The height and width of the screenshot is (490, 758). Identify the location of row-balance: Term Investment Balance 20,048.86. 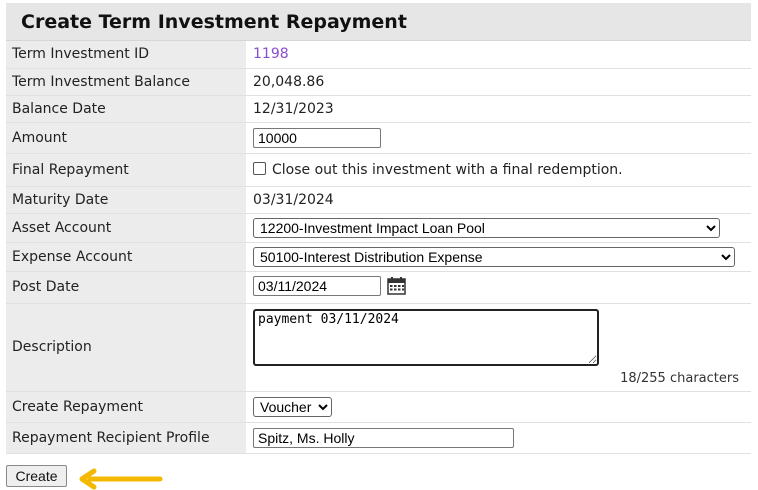
(378, 82).